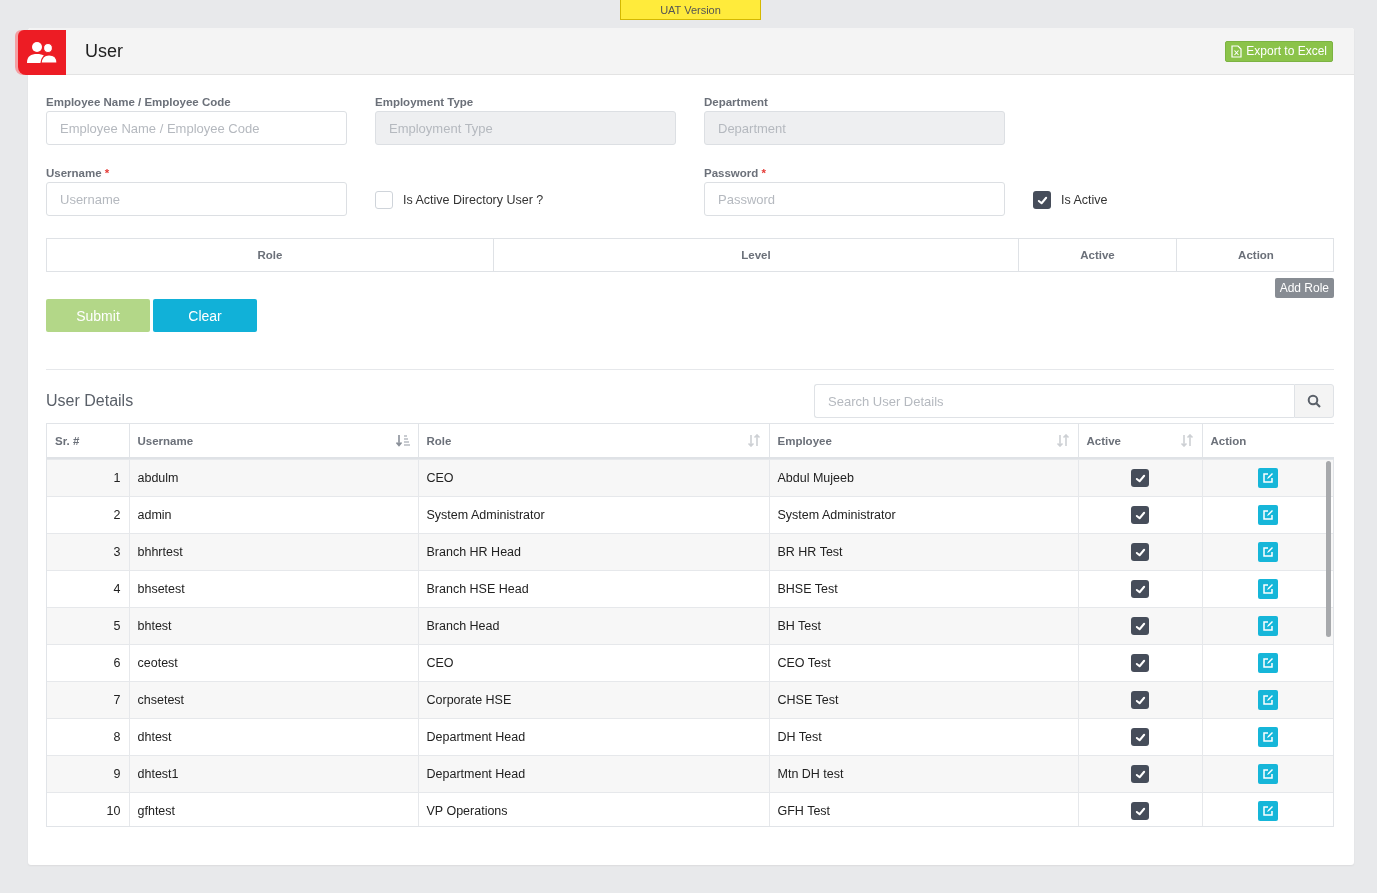 The width and height of the screenshot is (1377, 893). Describe the element at coordinates (196, 128) in the screenshot. I see `input-field: Employee Name / Employee Code` at that location.